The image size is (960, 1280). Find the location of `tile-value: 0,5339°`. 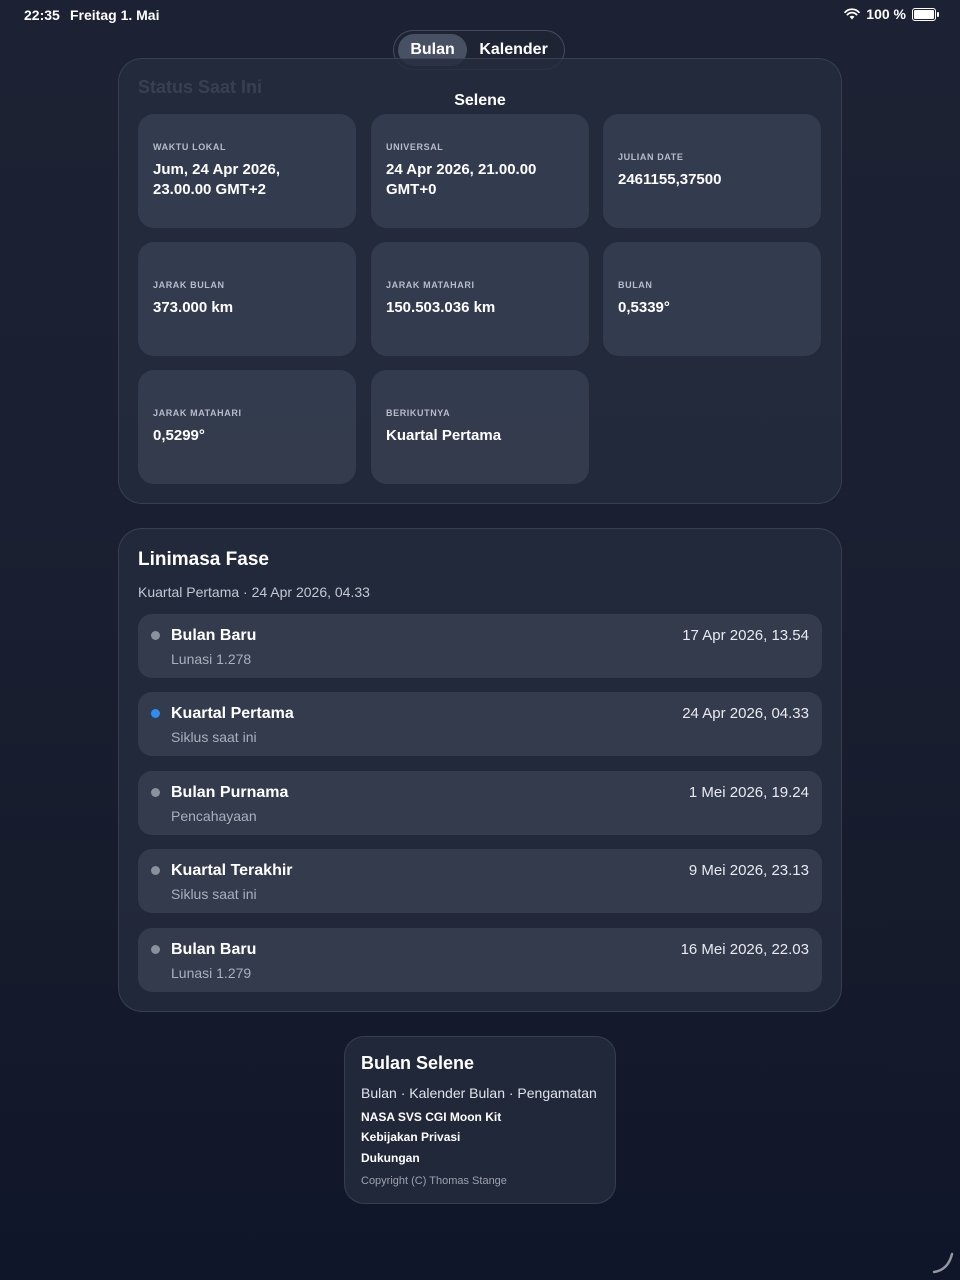

tile-value: 0,5339° is located at coordinates (644, 307).